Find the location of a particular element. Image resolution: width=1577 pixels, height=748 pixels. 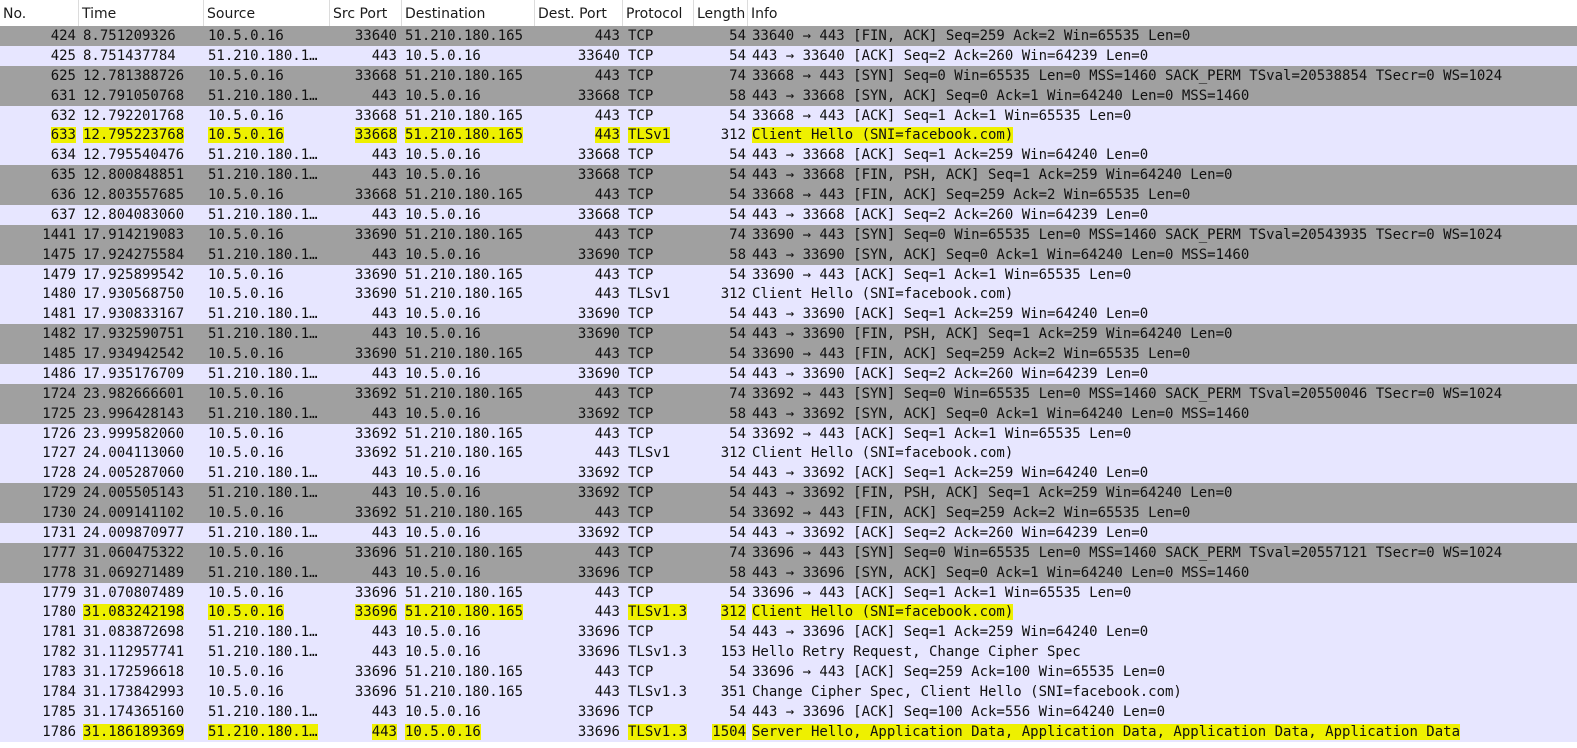

cell-no: 1726 is located at coordinates (59, 433).